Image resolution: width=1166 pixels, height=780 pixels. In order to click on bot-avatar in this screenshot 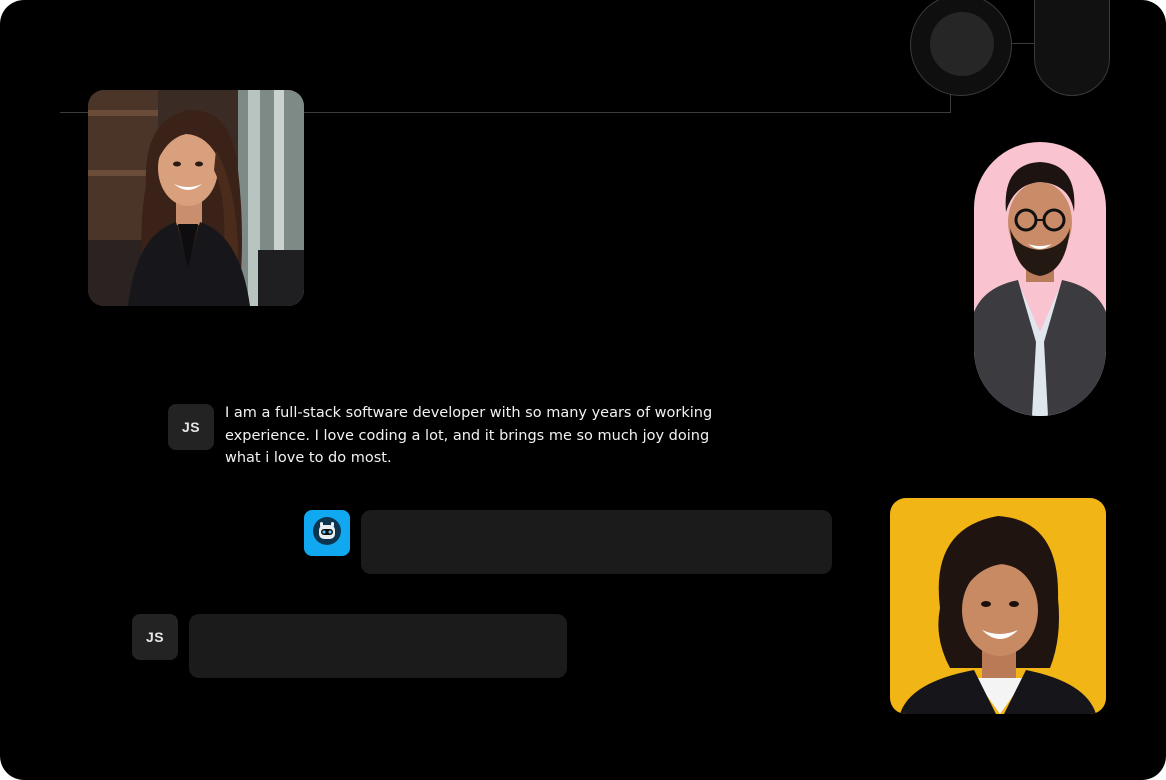, I will do `click(327, 533)`.